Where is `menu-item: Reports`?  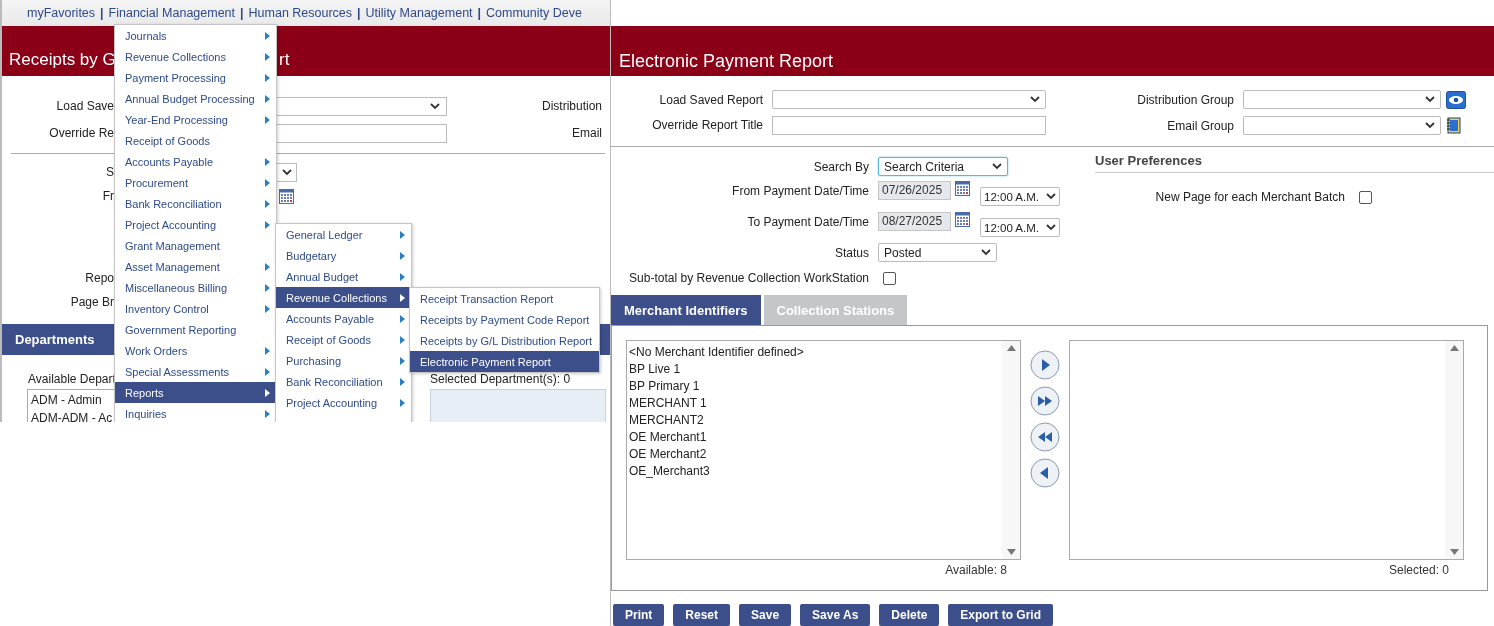
menu-item: Reports is located at coordinates (195, 392).